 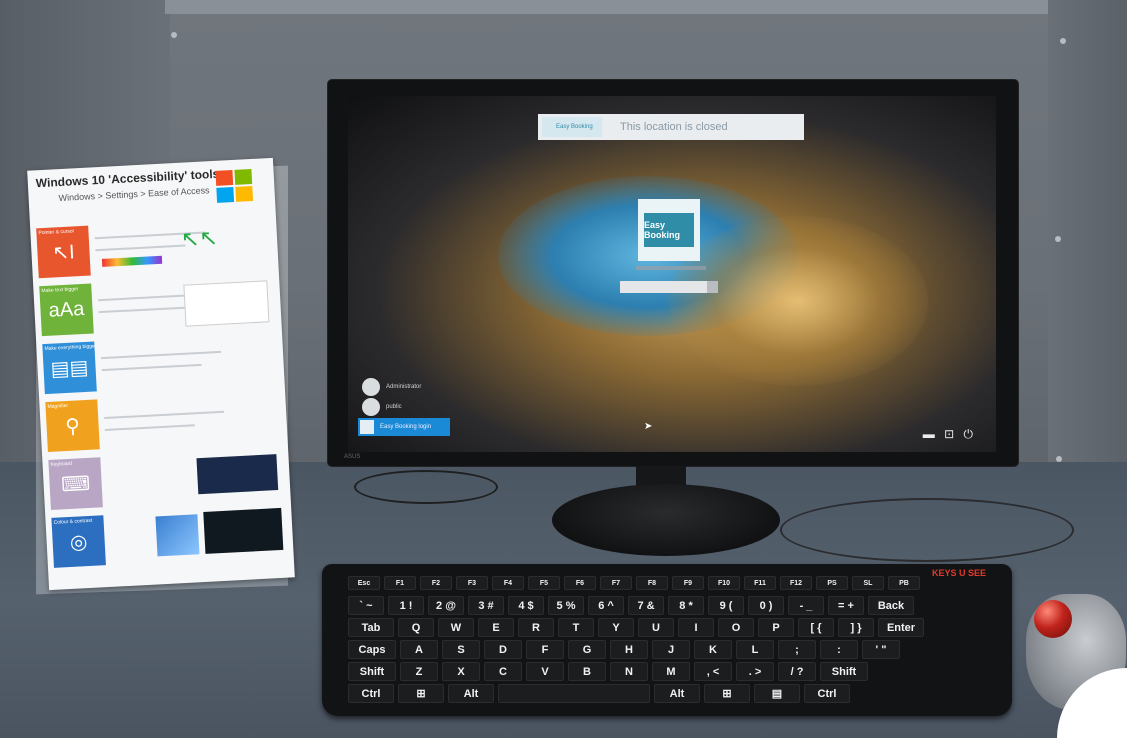 What do you see at coordinates (652, 583) in the screenshot?
I see `key: F8` at bounding box center [652, 583].